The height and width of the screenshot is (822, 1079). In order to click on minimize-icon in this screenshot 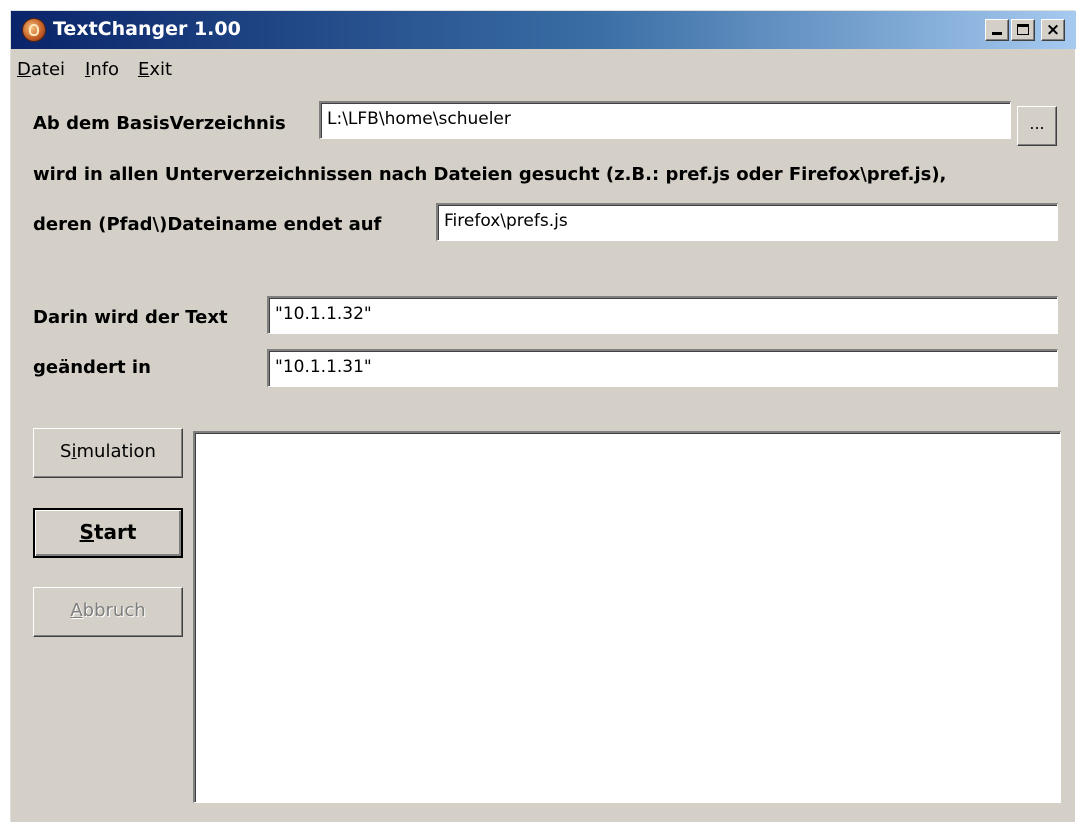, I will do `click(997, 33)`.